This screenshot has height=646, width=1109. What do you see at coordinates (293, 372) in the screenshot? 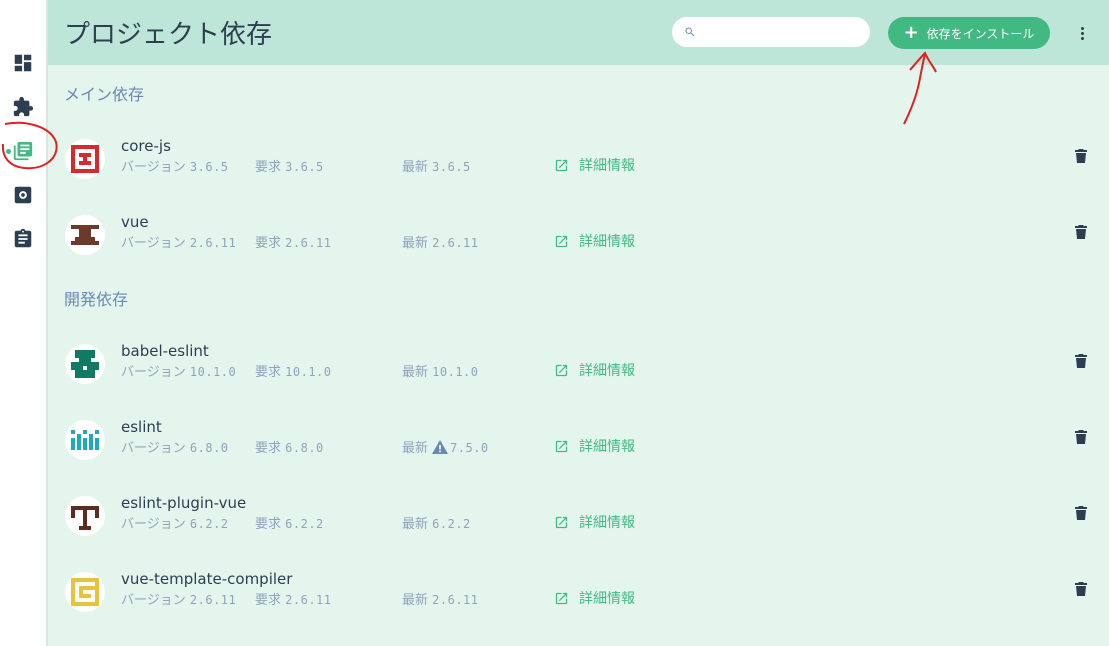
I see `required-version: 要求 10.1.0` at bounding box center [293, 372].